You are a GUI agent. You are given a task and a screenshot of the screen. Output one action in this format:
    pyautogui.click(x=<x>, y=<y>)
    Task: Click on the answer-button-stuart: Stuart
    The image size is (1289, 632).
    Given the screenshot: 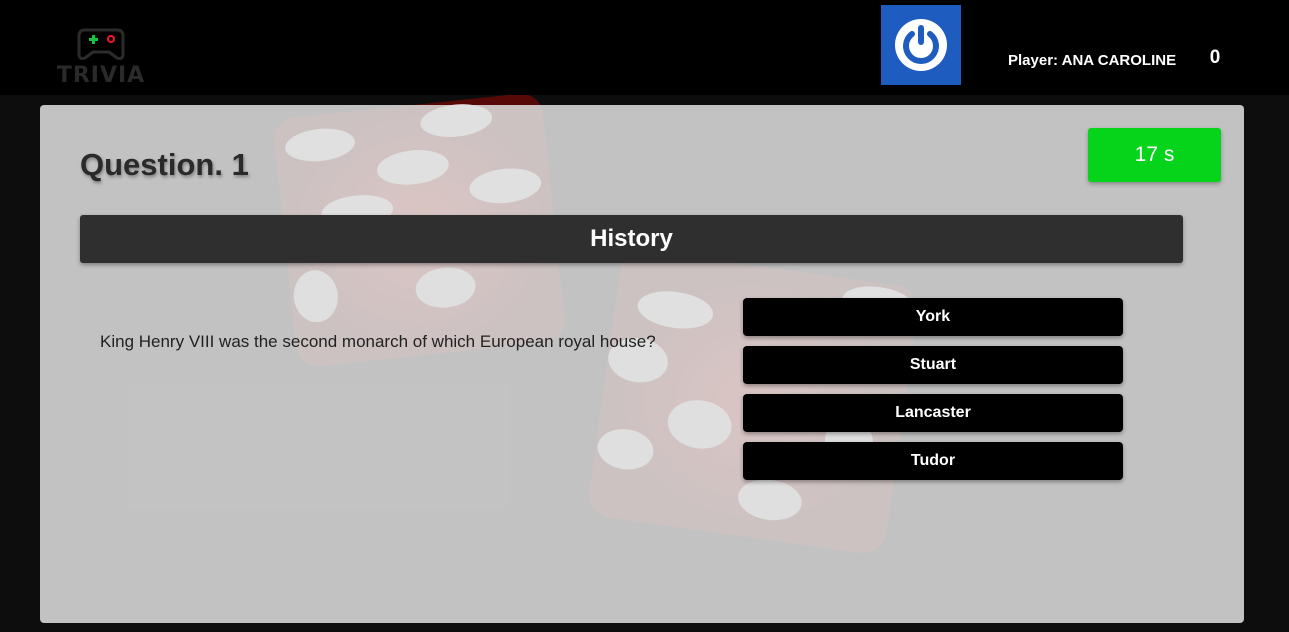 What is the action you would take?
    pyautogui.click(x=933, y=365)
    